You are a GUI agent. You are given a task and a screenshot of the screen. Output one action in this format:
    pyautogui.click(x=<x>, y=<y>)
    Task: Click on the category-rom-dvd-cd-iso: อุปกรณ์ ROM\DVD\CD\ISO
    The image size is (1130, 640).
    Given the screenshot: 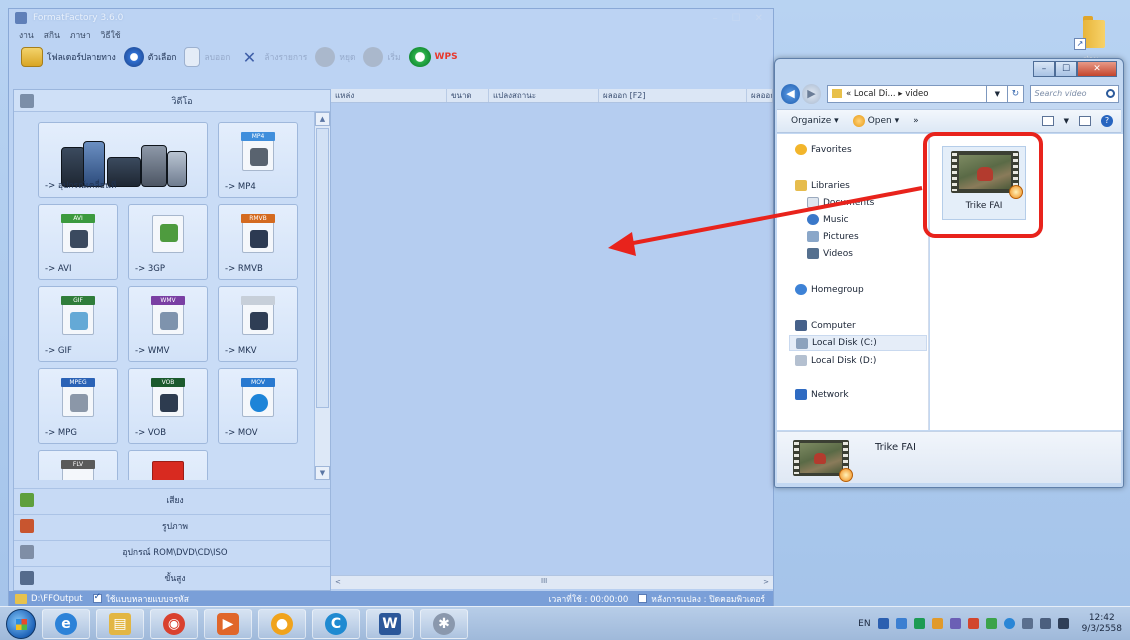 What is the action you would take?
    pyautogui.click(x=172, y=551)
    